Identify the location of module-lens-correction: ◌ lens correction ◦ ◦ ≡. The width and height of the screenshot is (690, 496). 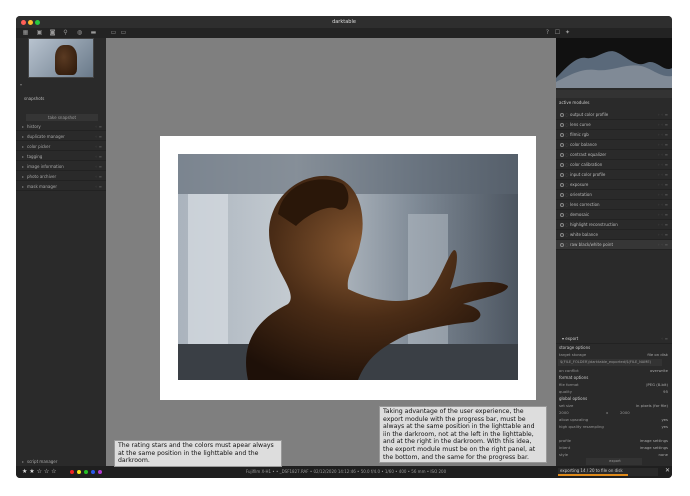
(614, 205).